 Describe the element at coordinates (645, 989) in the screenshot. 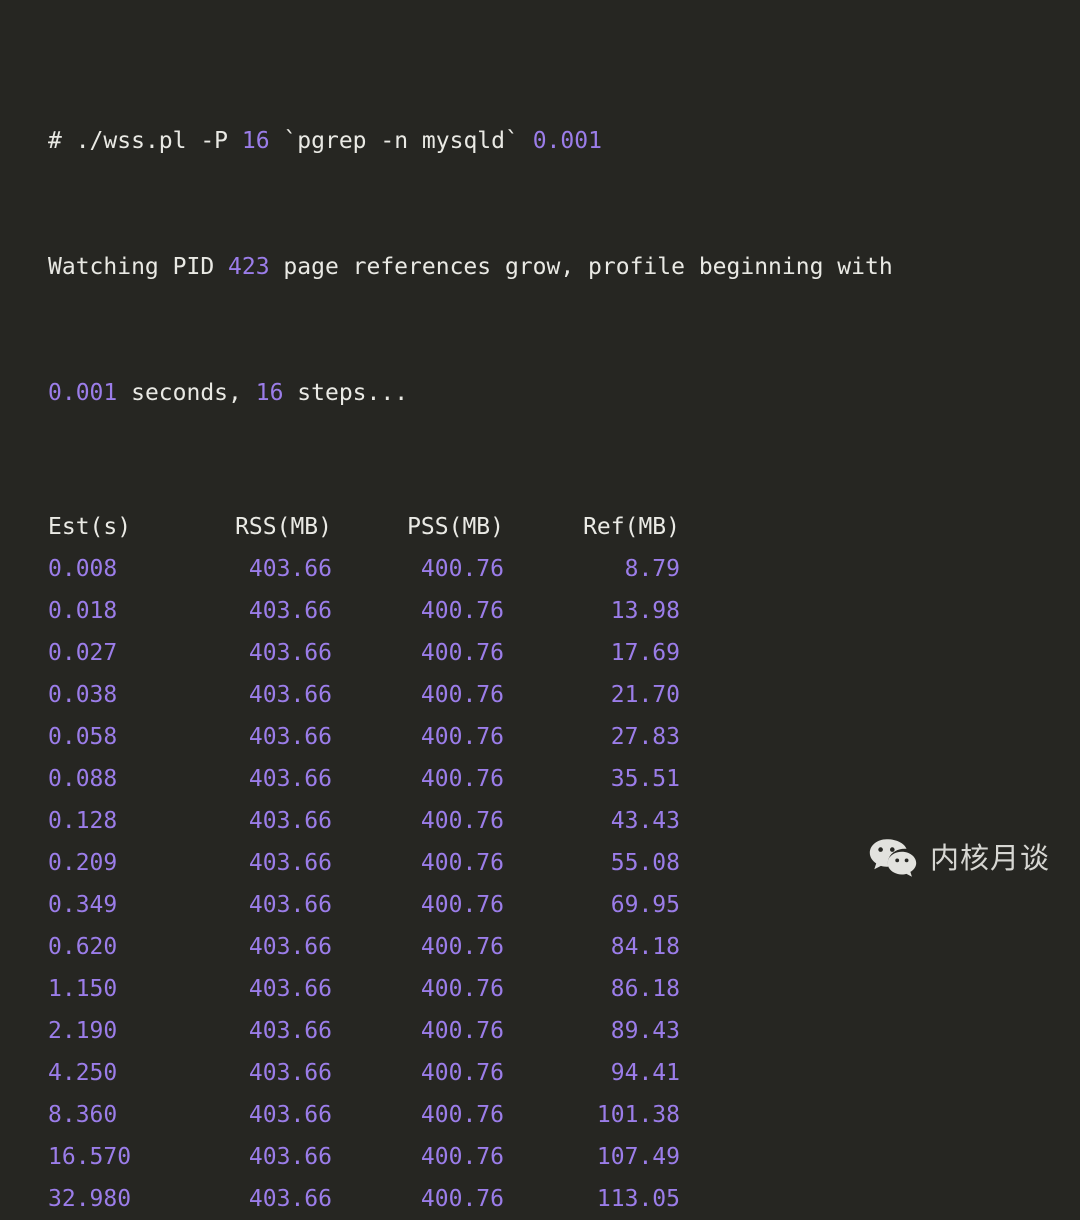

I see `cell-ref: 86.18` at that location.